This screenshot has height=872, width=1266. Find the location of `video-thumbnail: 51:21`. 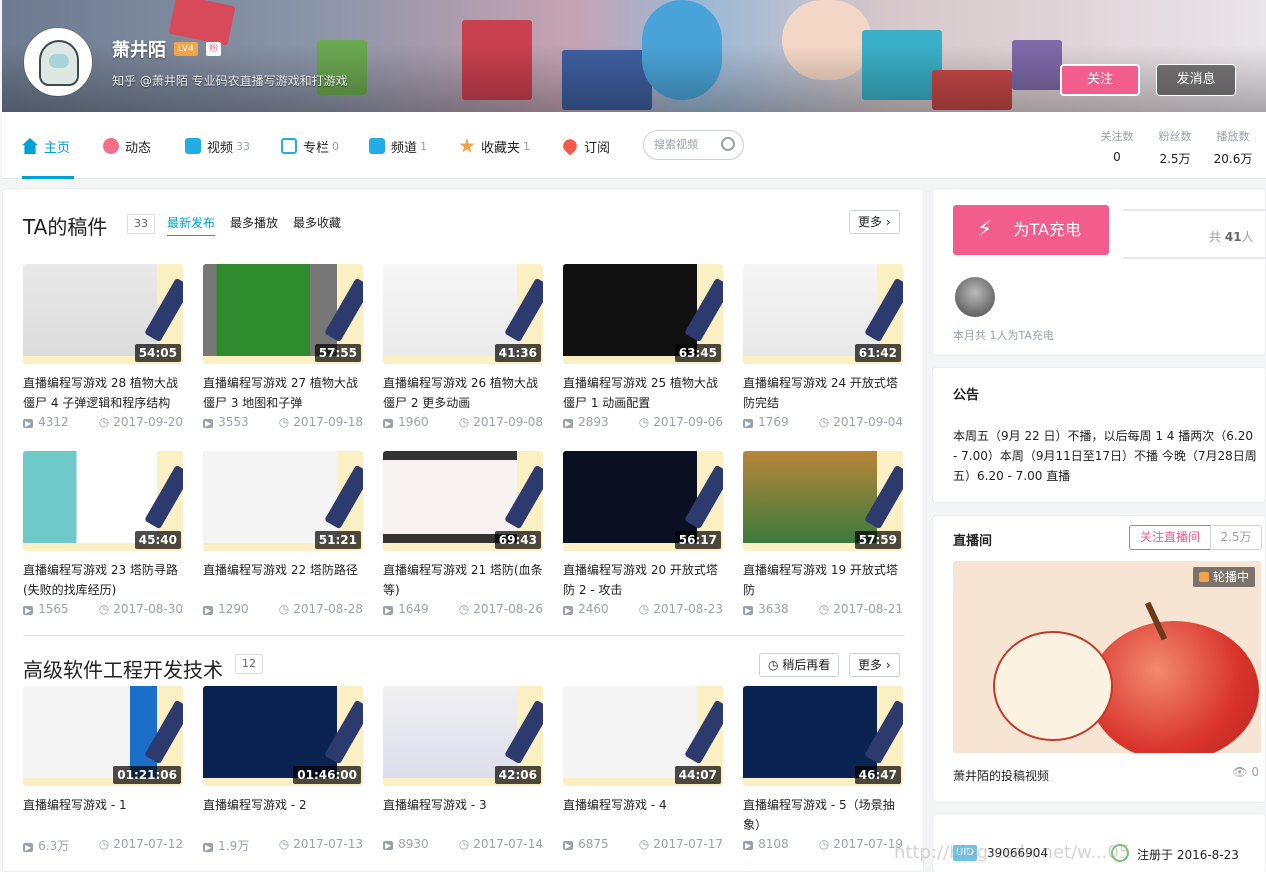

video-thumbnail: 51:21 is located at coordinates (283, 501).